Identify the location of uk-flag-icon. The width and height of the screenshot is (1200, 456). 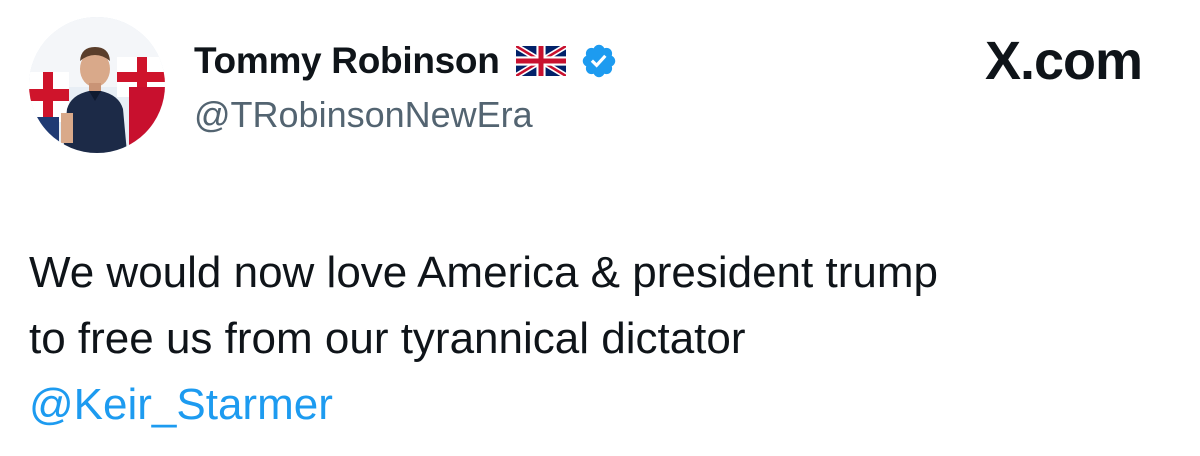
(540, 61).